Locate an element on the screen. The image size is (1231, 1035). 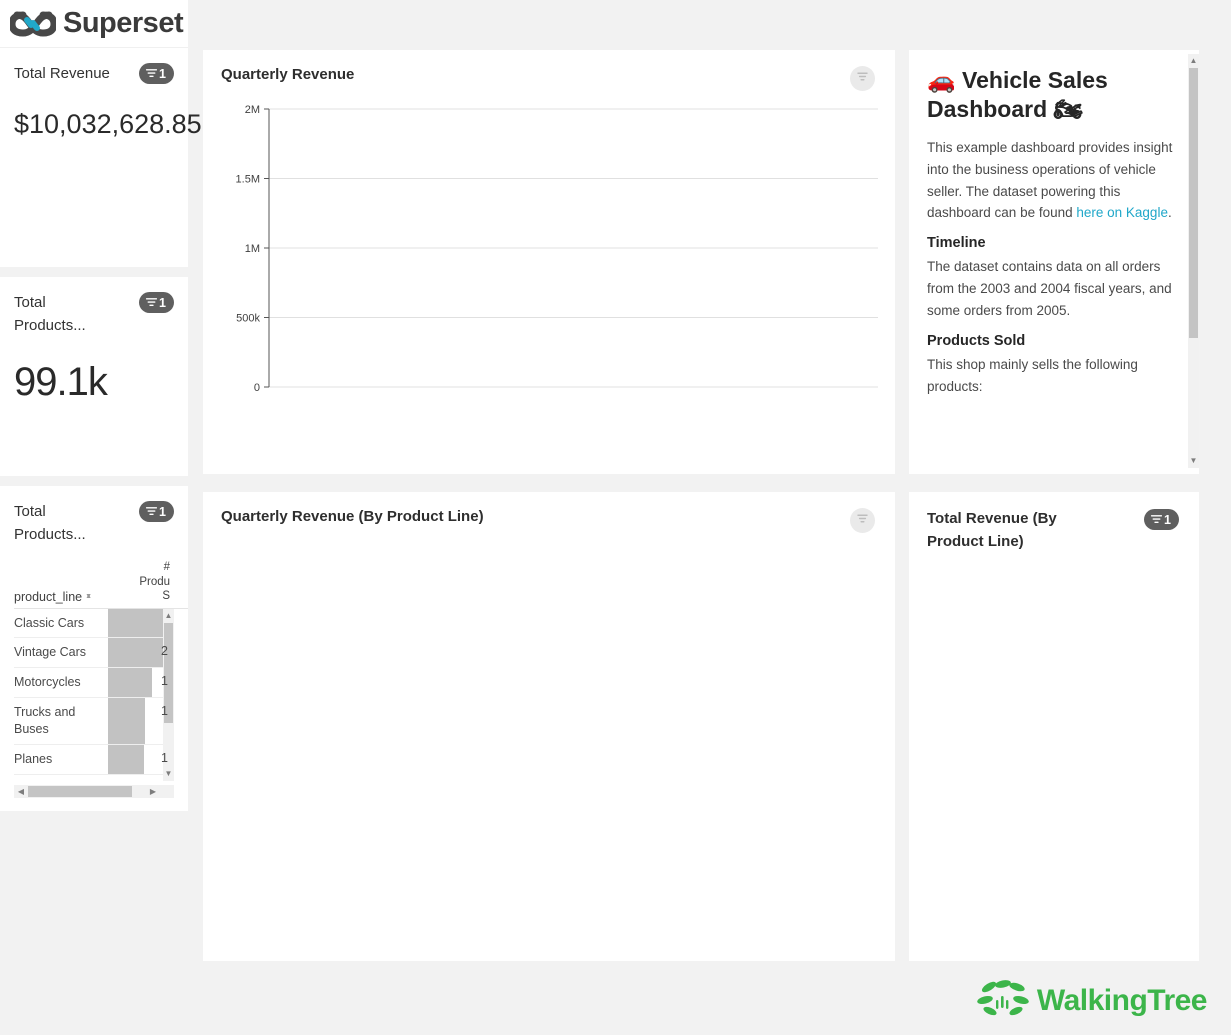
table-row: Motorcycles 1 is located at coordinates (94, 683).